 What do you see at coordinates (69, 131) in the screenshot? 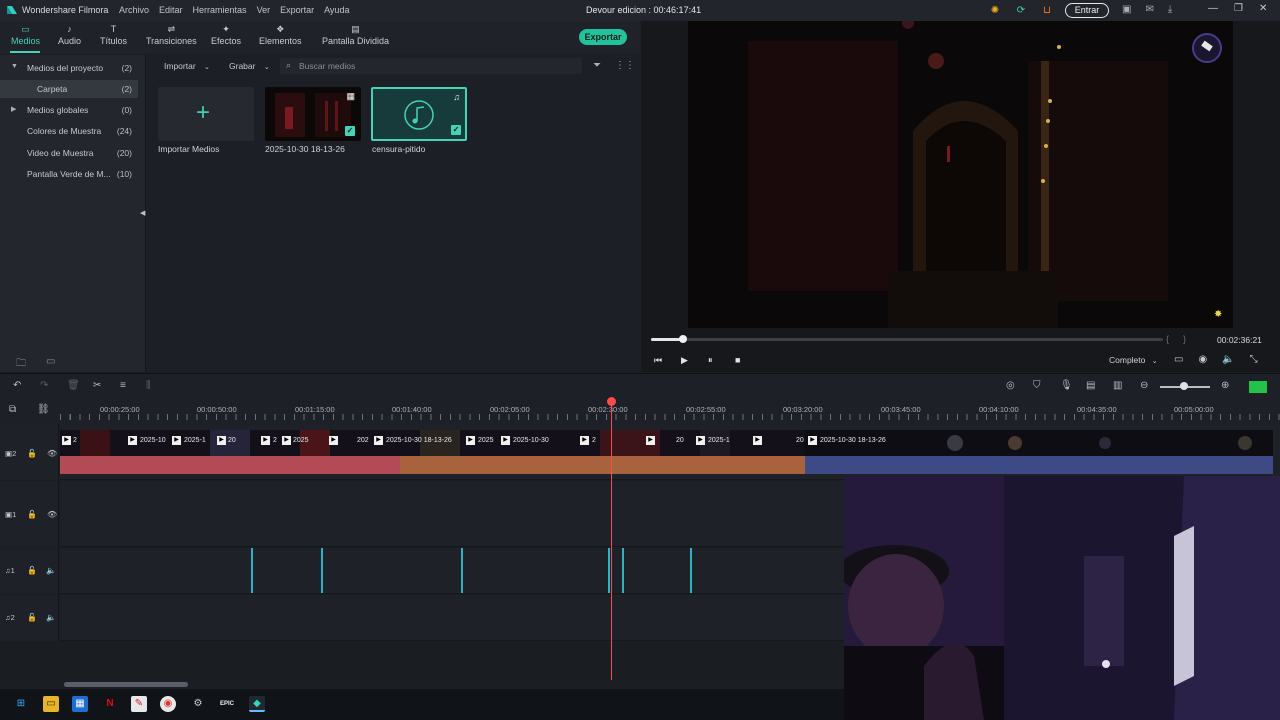
I see `sidebar-item-sample-colors: Colores de Muestra (24)` at bounding box center [69, 131].